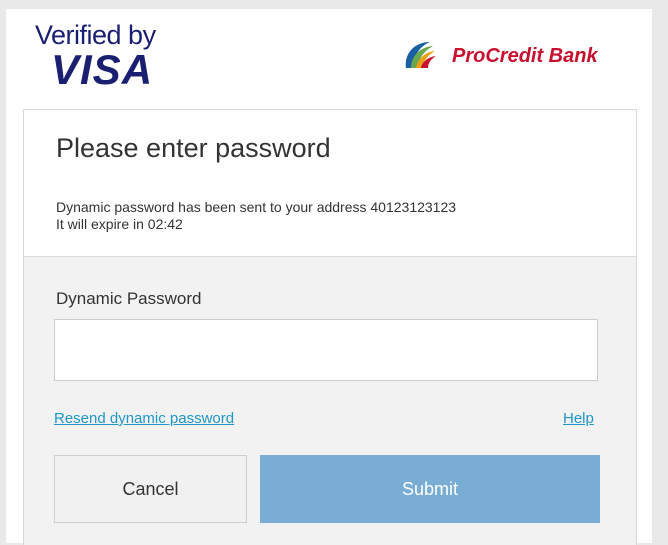 The width and height of the screenshot is (668, 545). I want to click on submit-button: Submit, so click(430, 489).